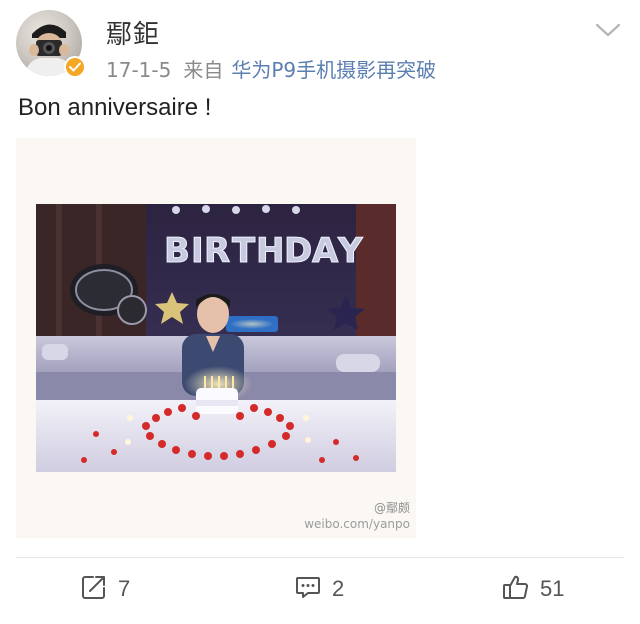 The width and height of the screenshot is (640, 624). What do you see at coordinates (350, 251) in the screenshot?
I see `svg-text: Y` at bounding box center [350, 251].